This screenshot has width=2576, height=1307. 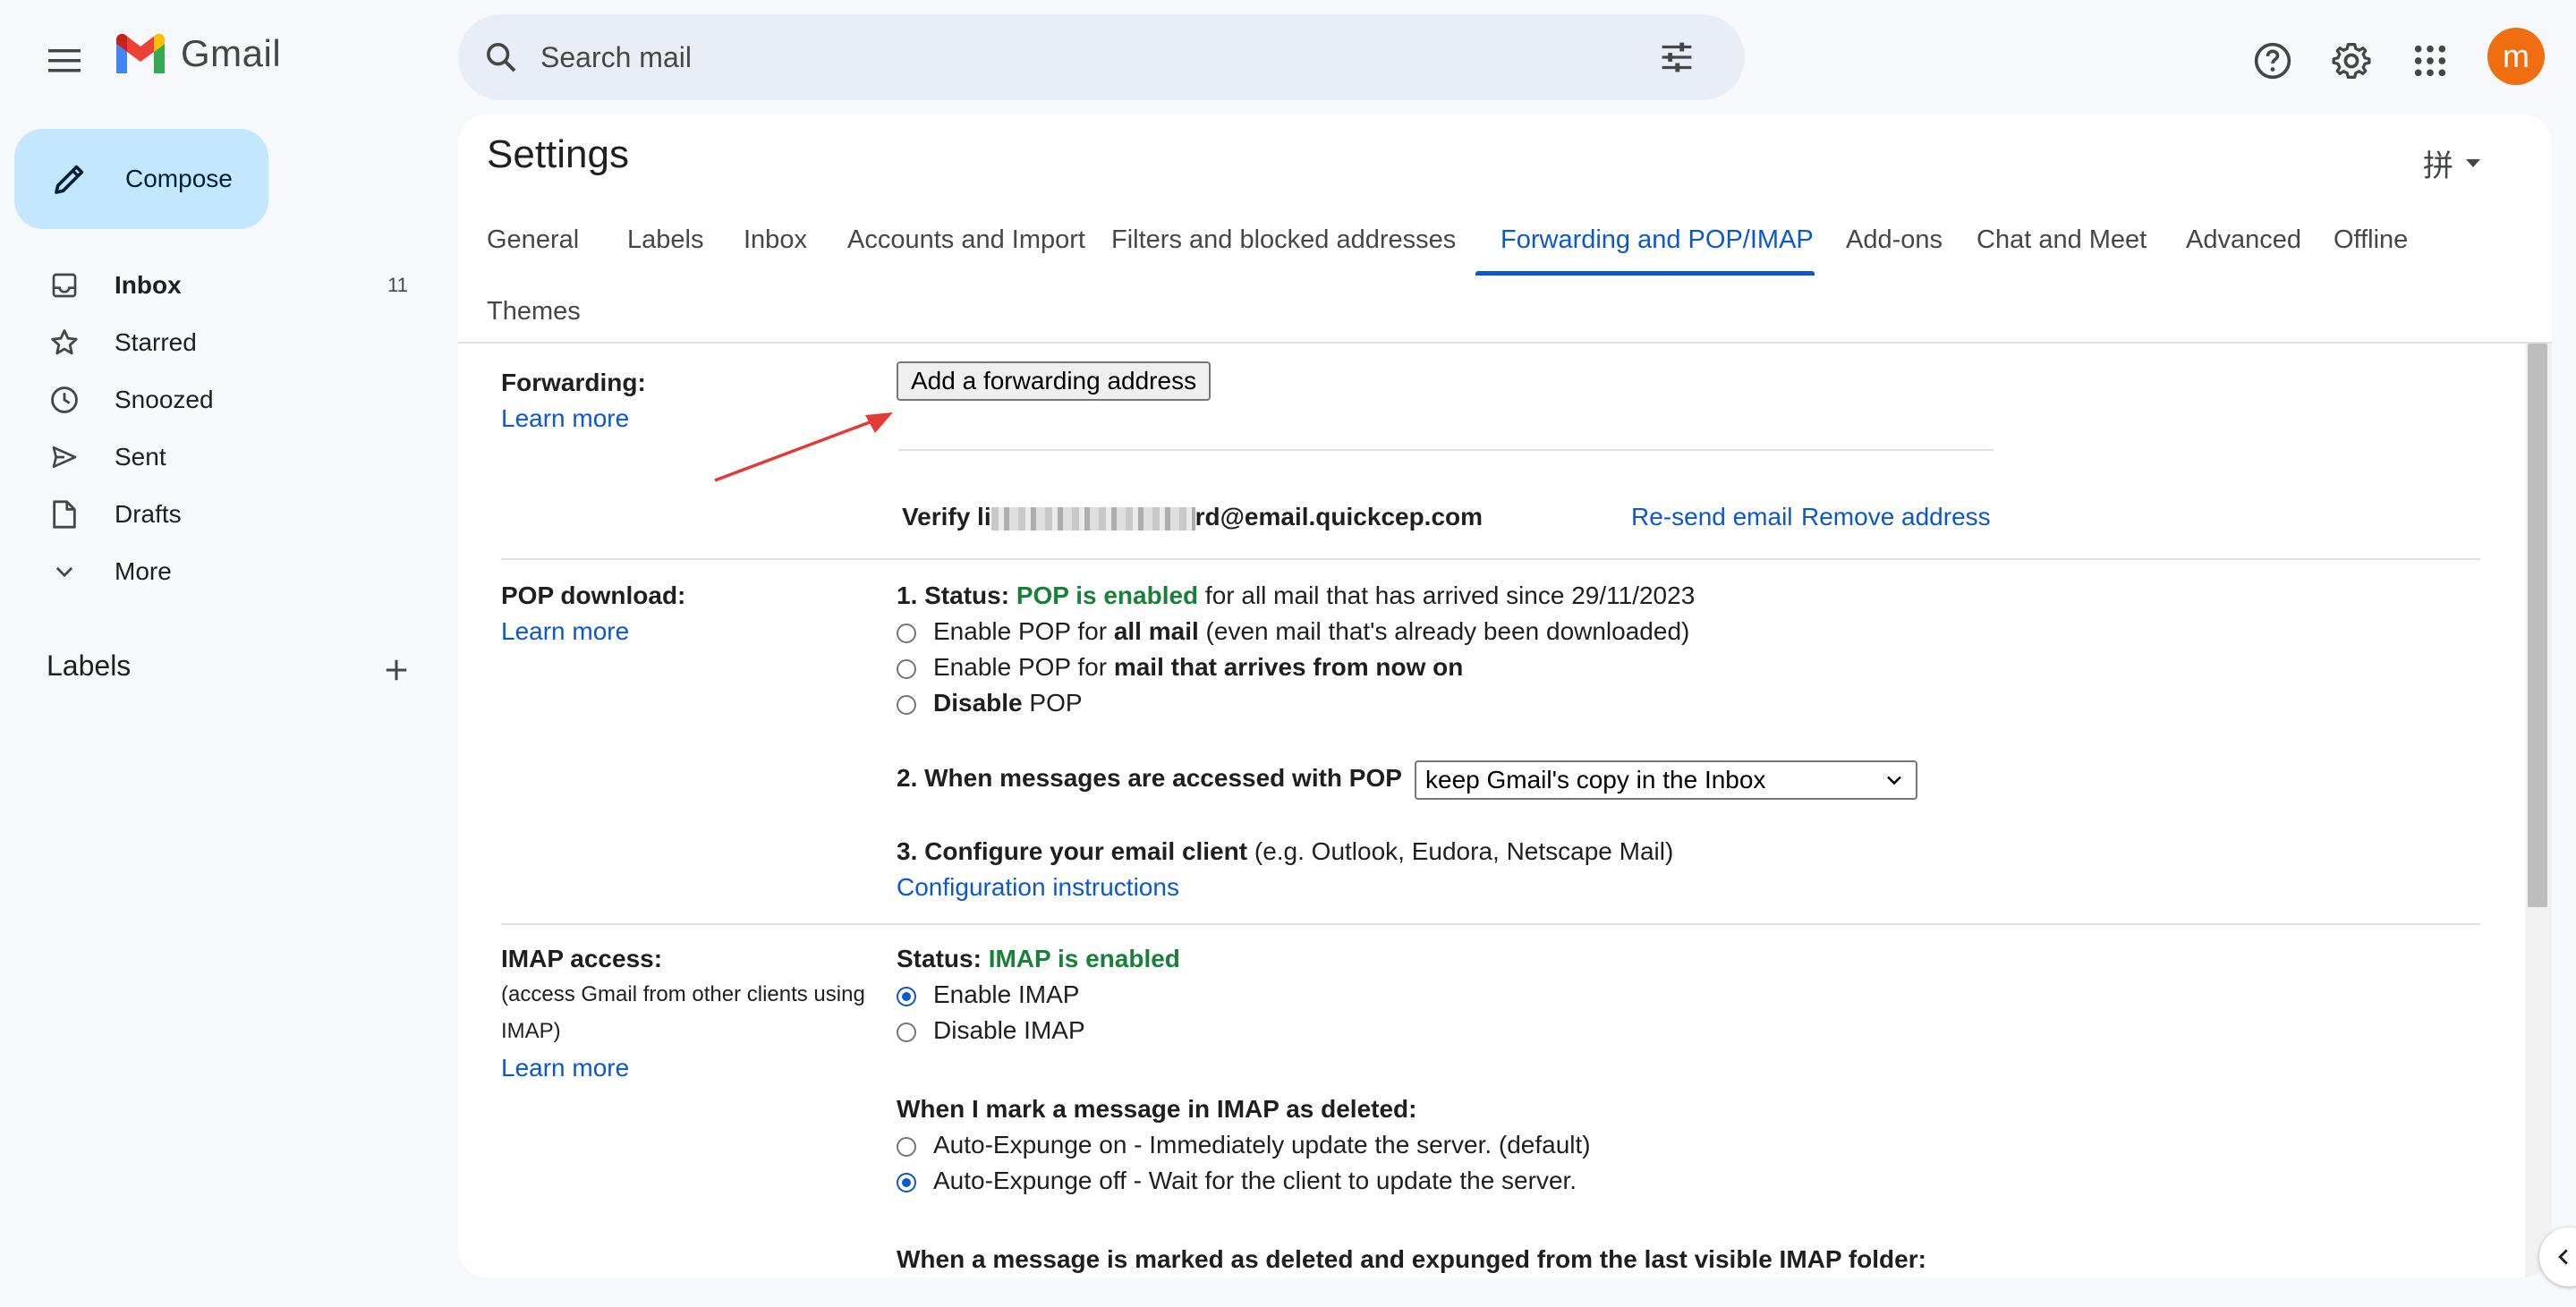 What do you see at coordinates (69, 178) in the screenshot?
I see `pencil-icon` at bounding box center [69, 178].